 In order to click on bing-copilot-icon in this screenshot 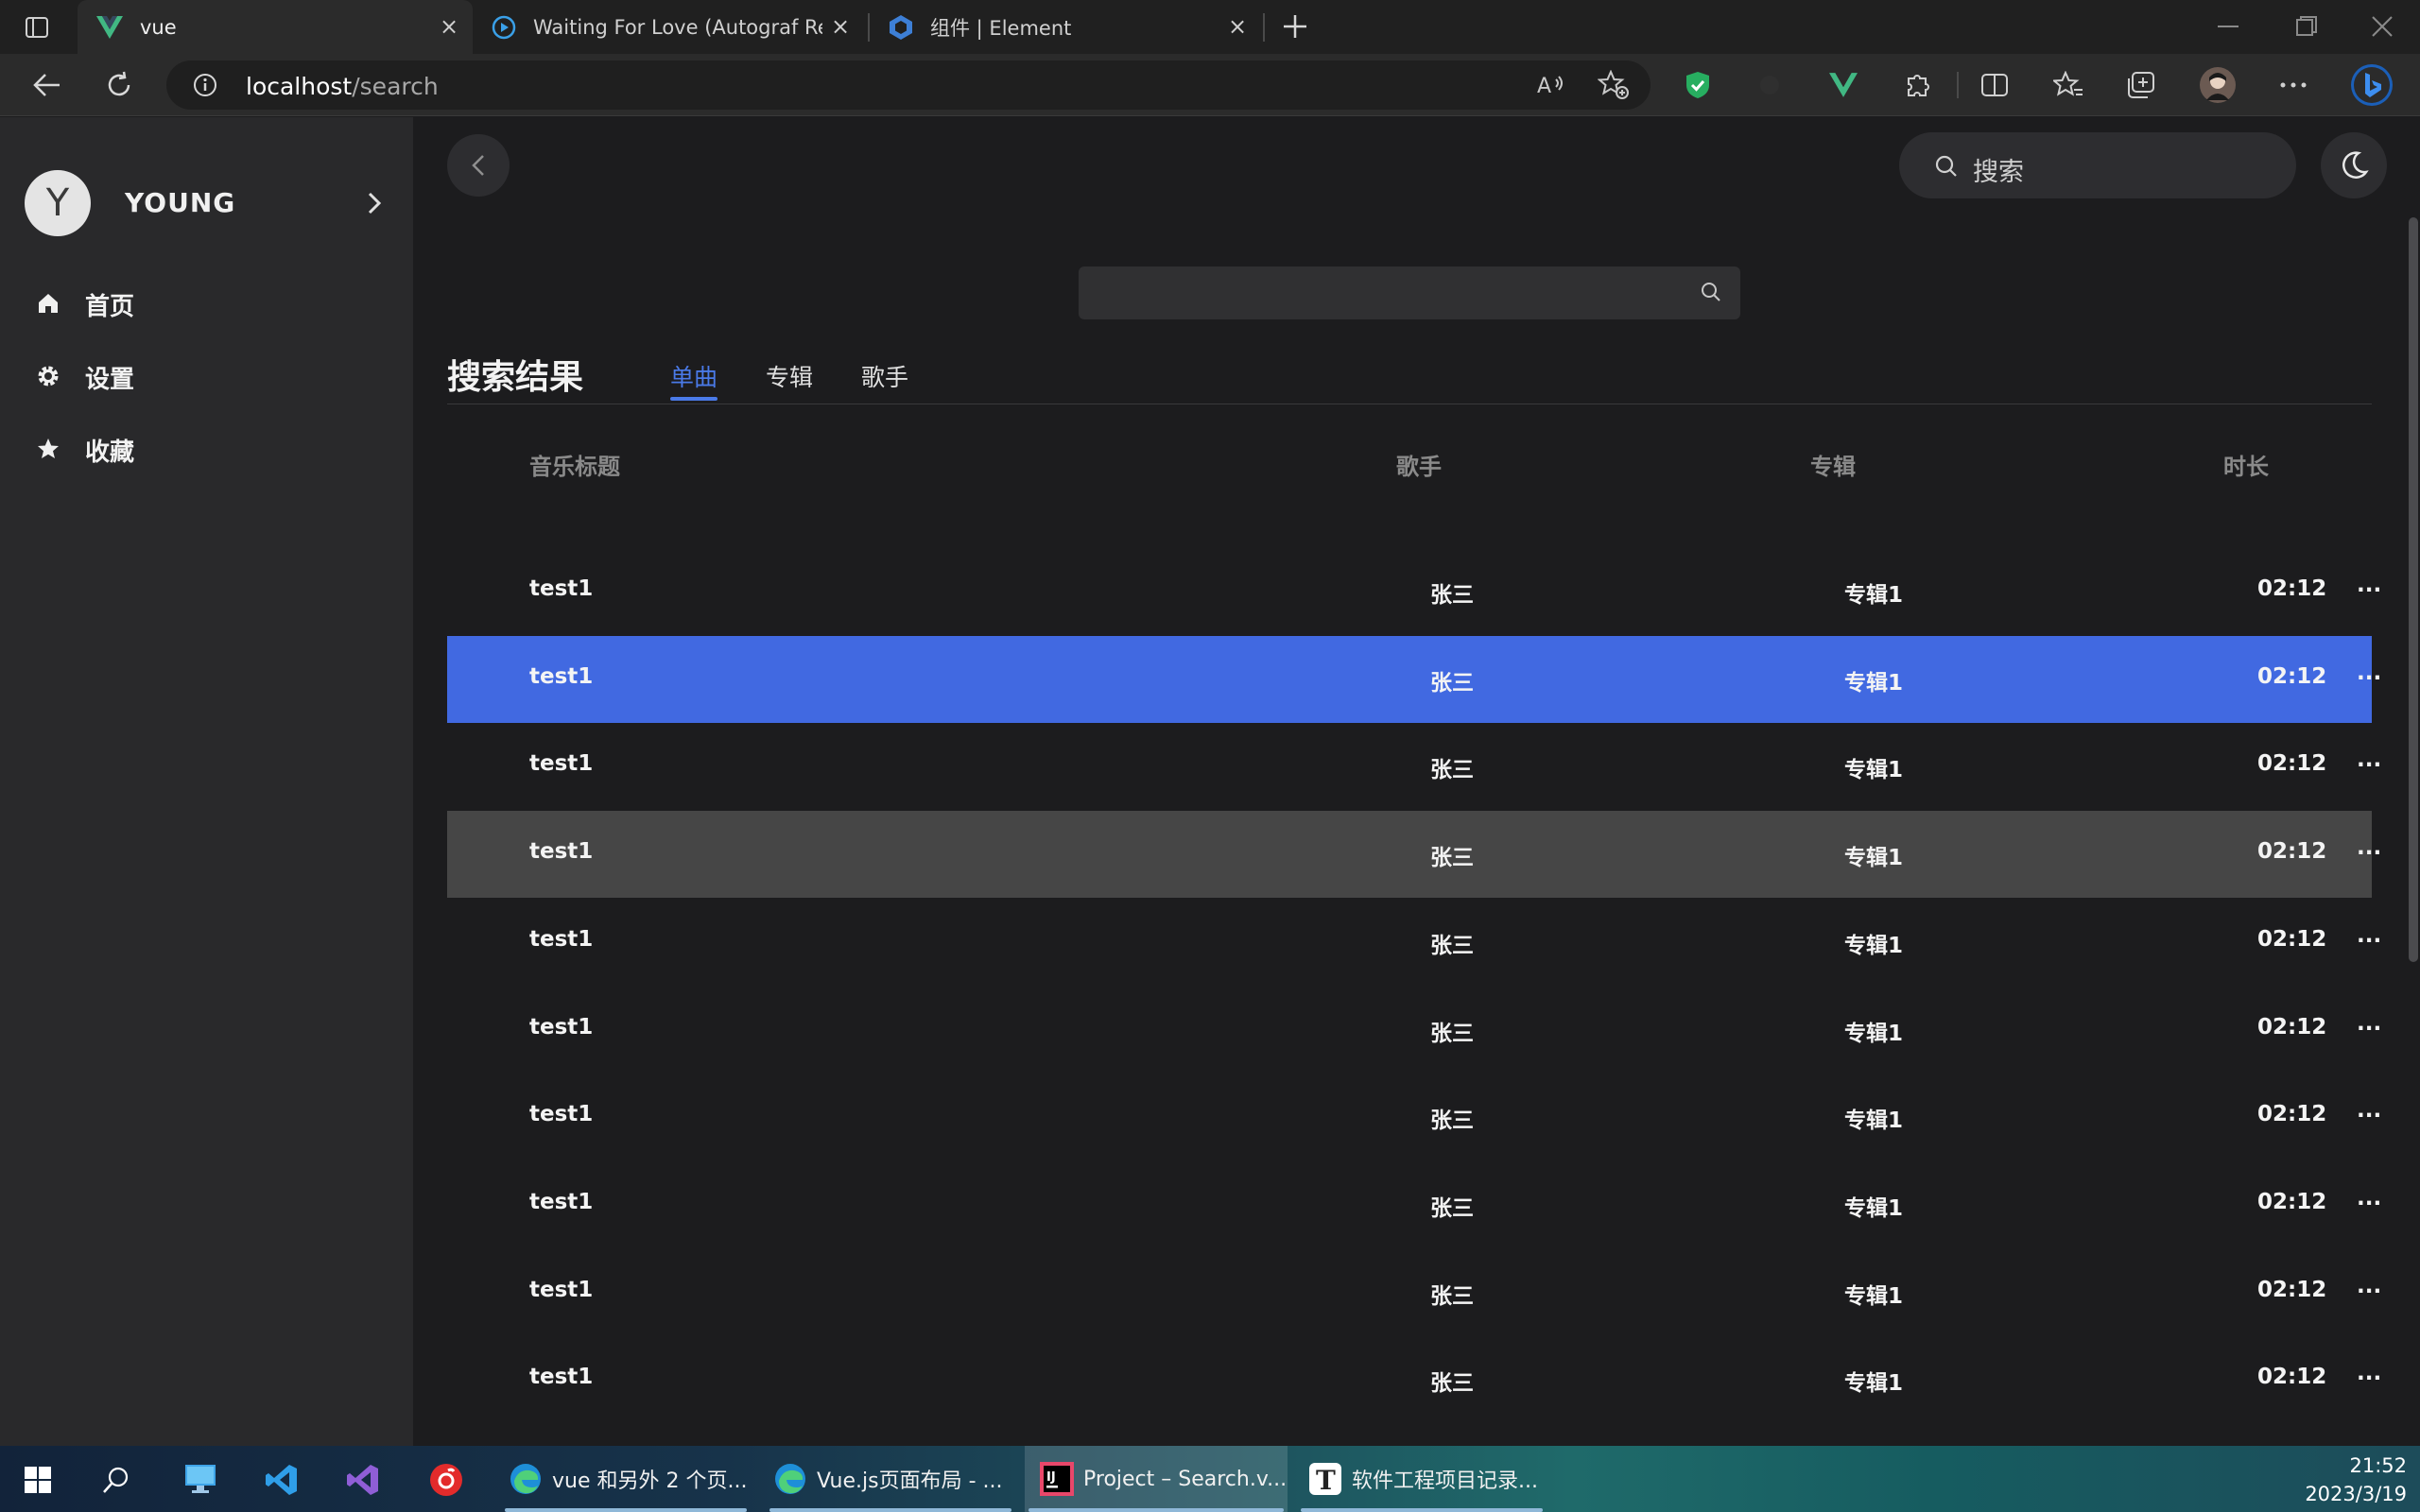, I will do `click(2372, 85)`.